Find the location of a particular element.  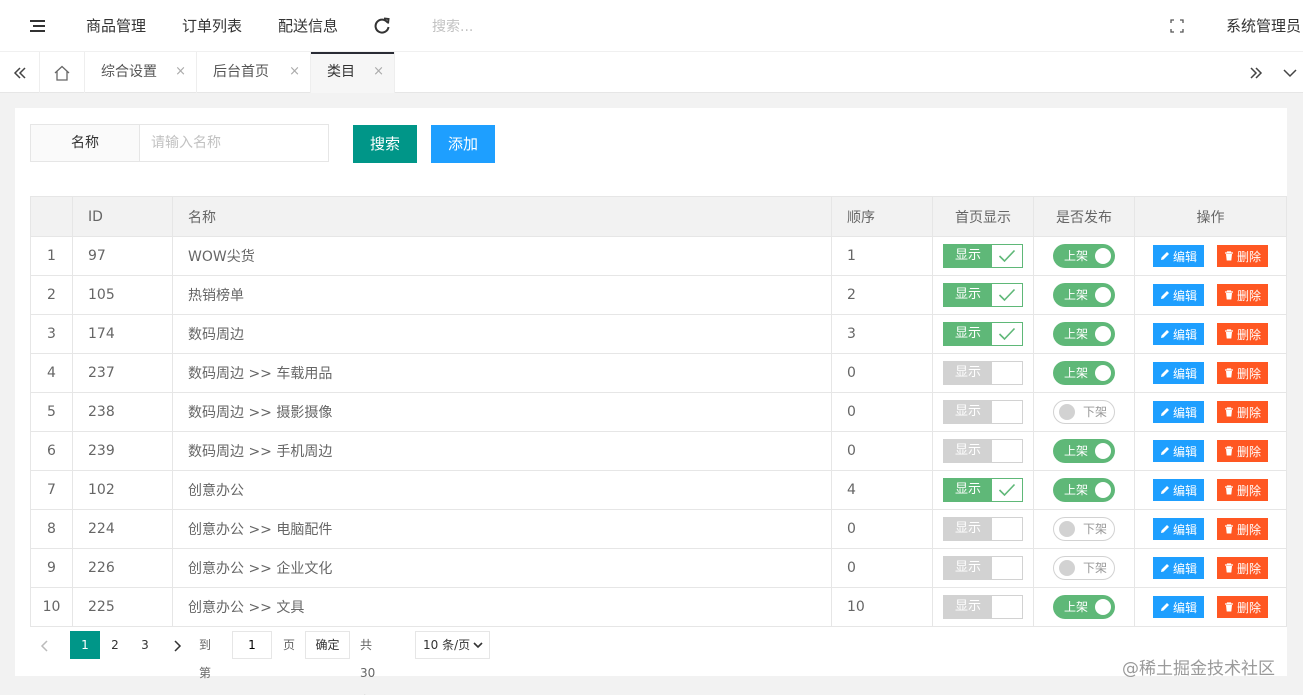

goto-confirm-button: 确定 is located at coordinates (327, 645).